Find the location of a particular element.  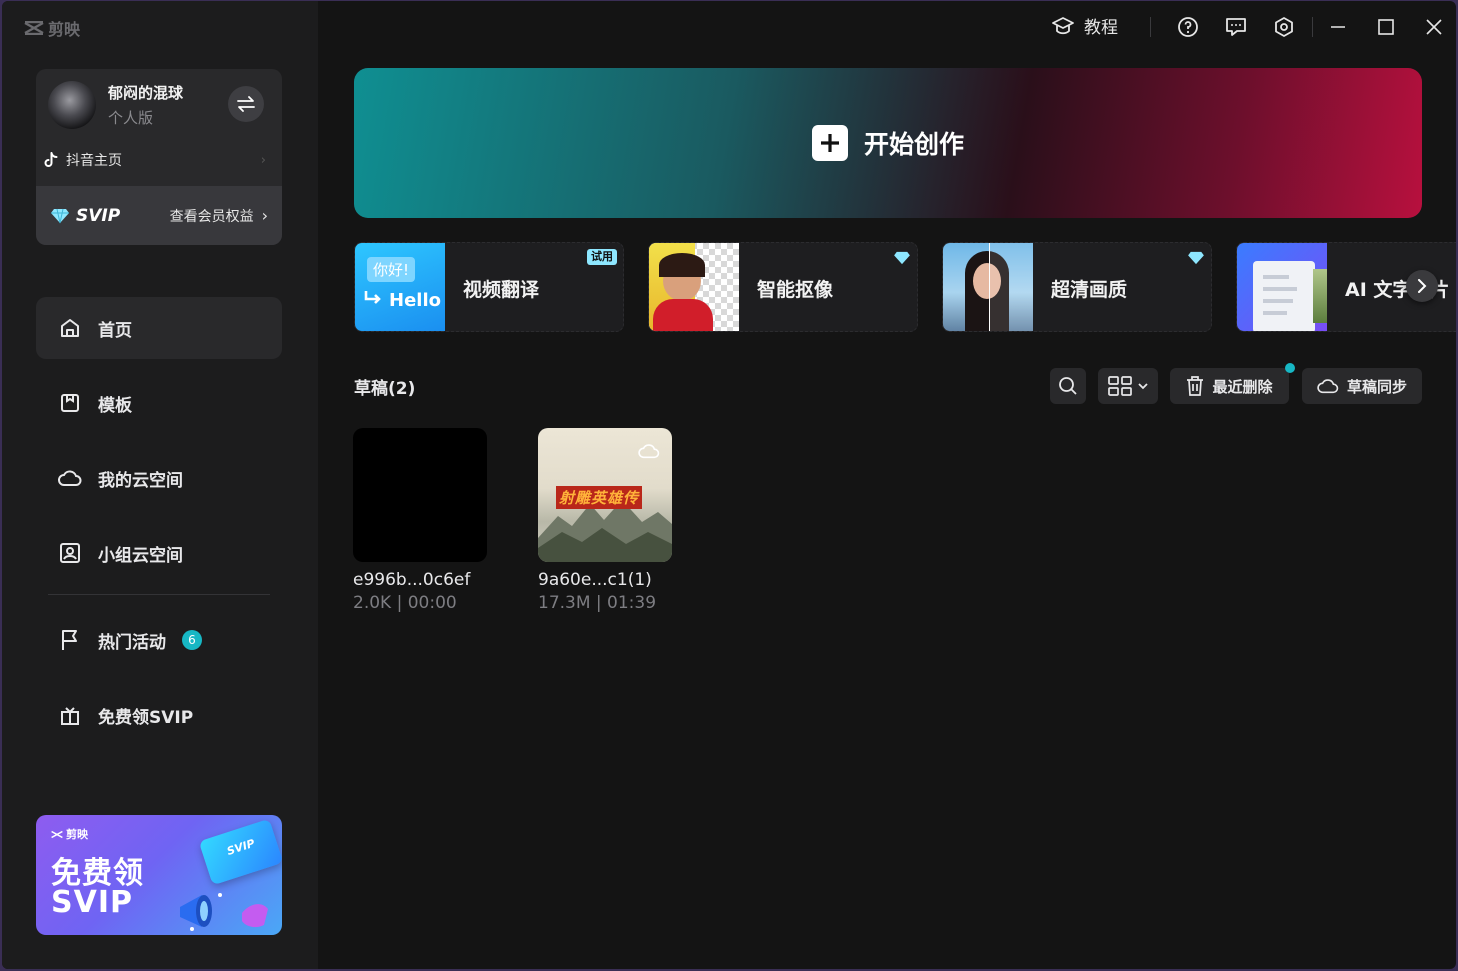

nav-item-templates: 模板 is located at coordinates (159, 403).